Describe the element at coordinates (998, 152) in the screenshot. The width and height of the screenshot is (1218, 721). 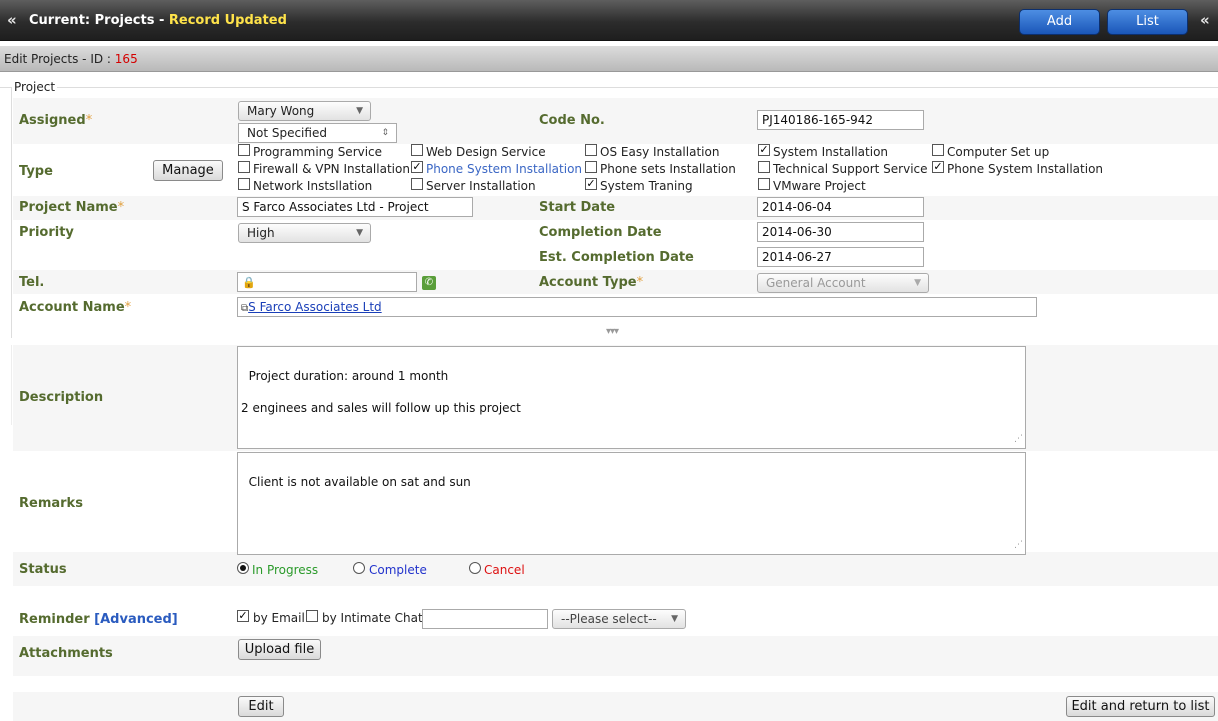
I see `type-option-label: Computer Set up` at that location.